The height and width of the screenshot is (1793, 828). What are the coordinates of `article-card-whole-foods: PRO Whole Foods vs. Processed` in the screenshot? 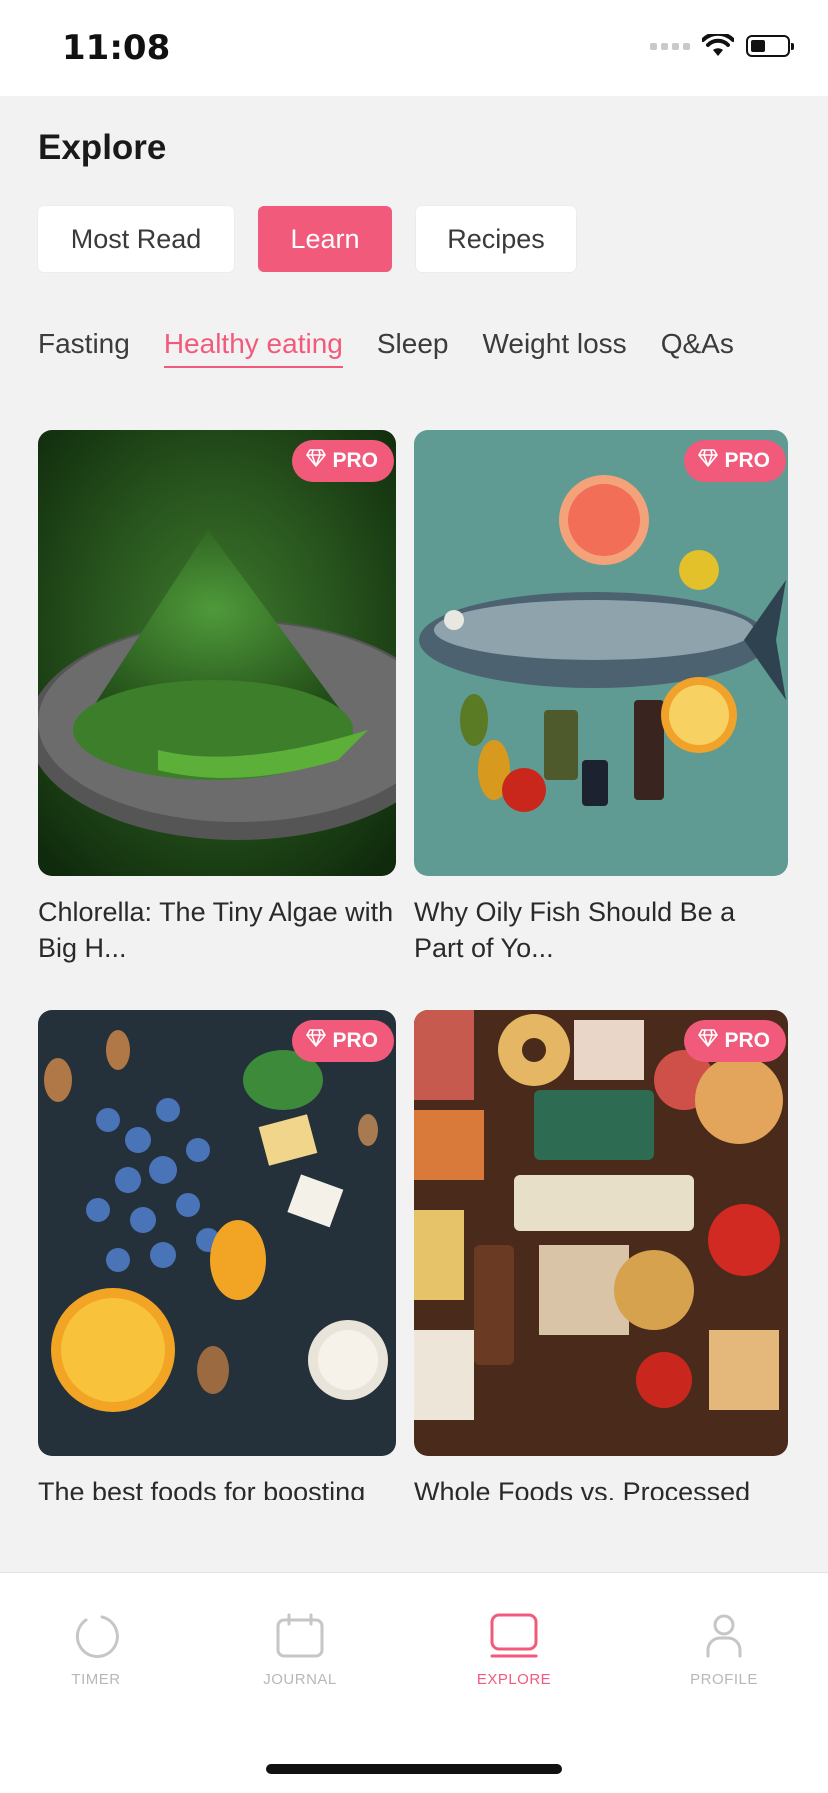 It's located at (601, 1255).